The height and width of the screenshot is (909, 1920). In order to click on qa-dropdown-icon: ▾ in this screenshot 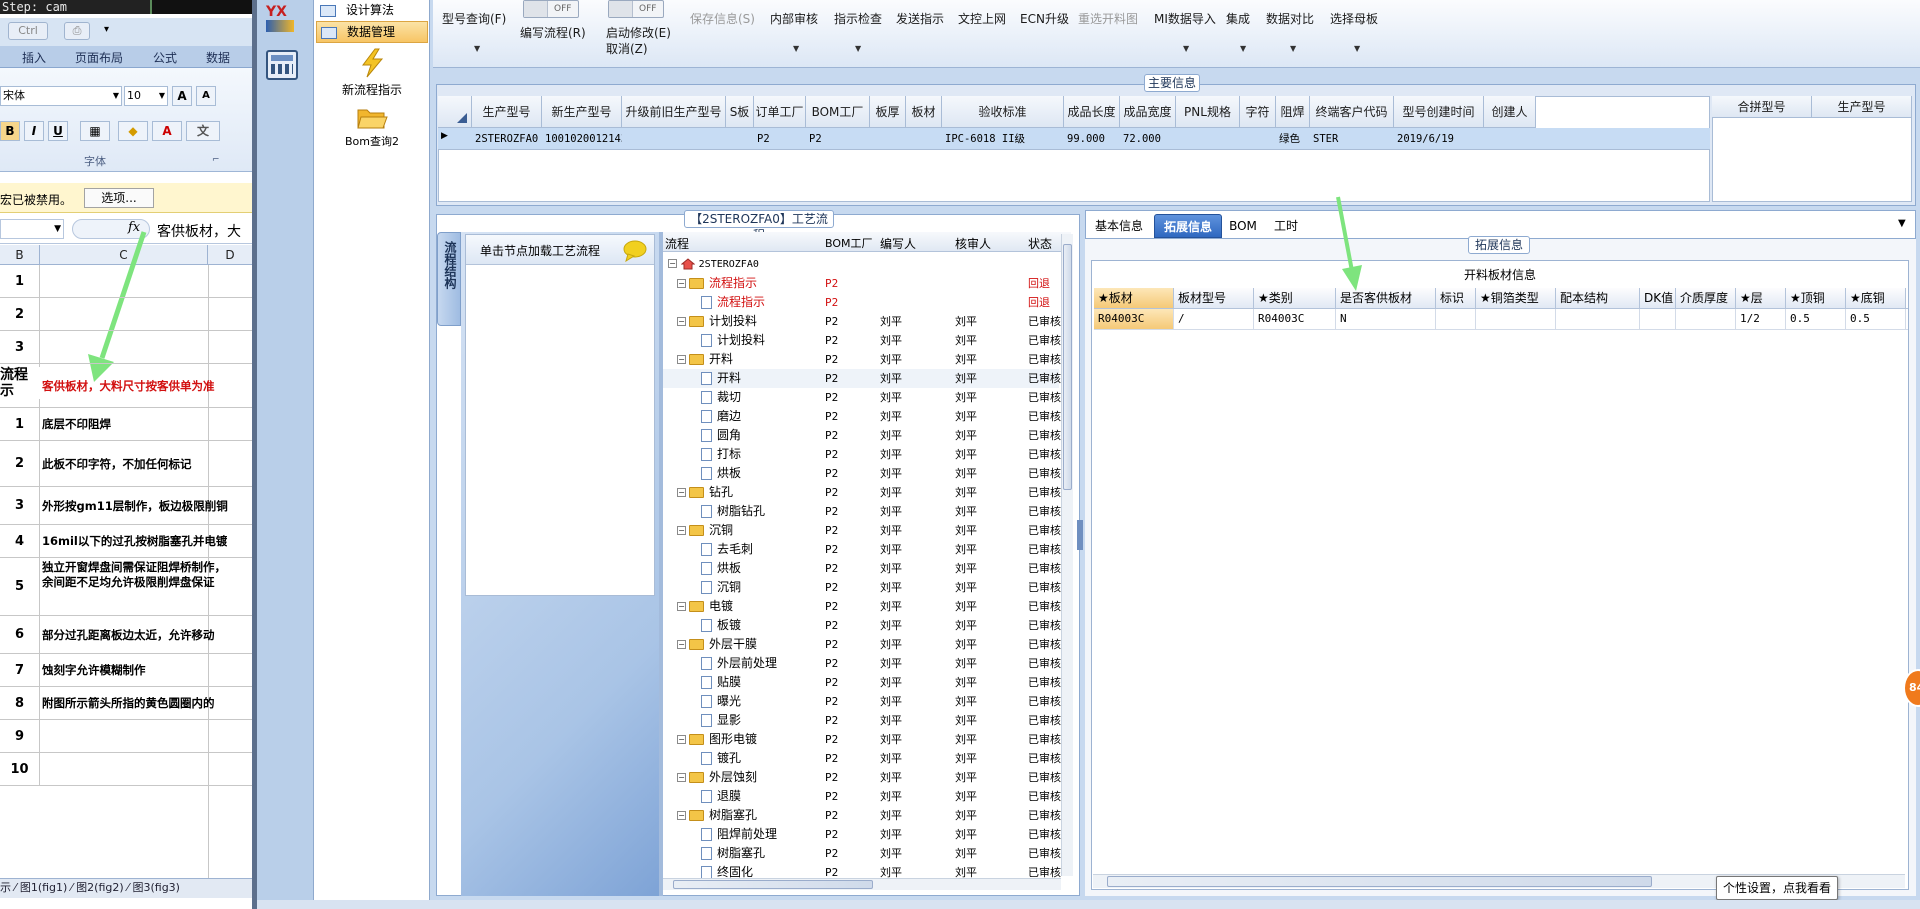, I will do `click(106, 29)`.